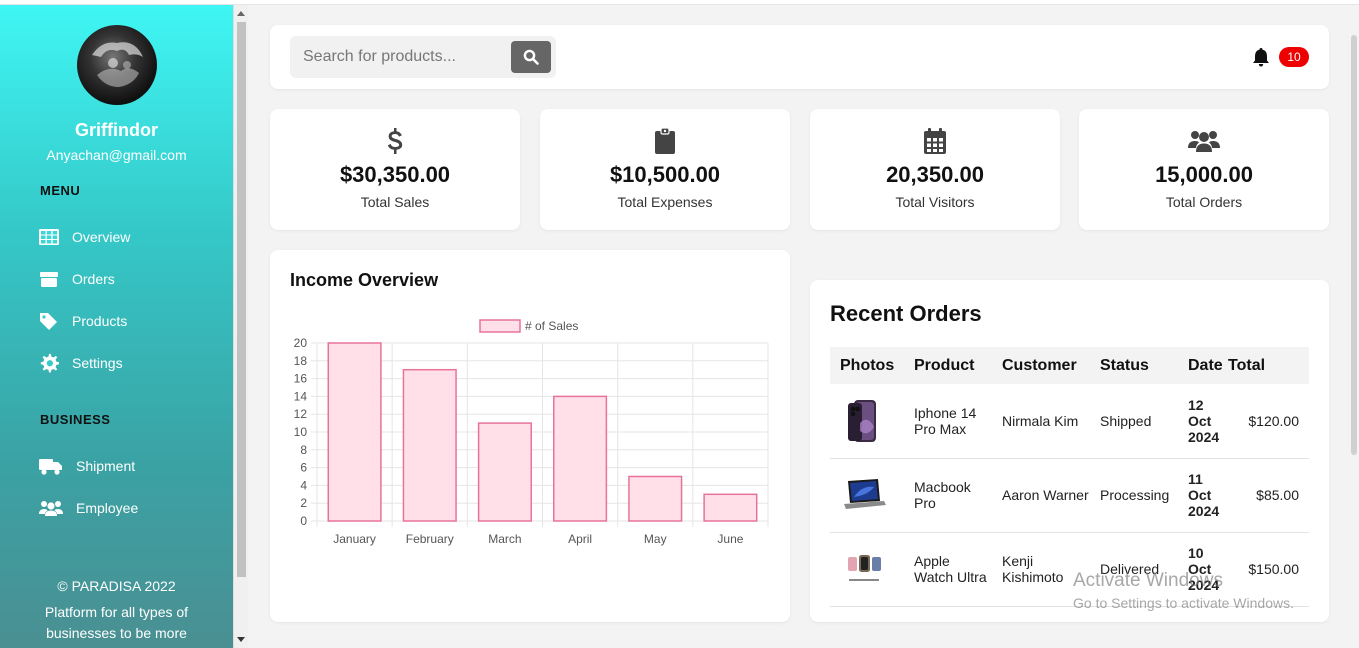 The image size is (1359, 648). Describe the element at coordinates (665, 202) in the screenshot. I see `stat-label: Total Expenses` at that location.